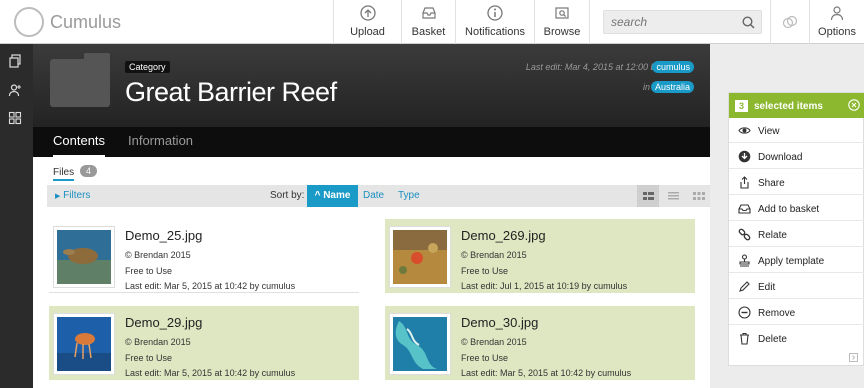 Image resolution: width=864 pixels, height=388 pixels. What do you see at coordinates (796, 286) in the screenshot?
I see `edit-action: Edit` at bounding box center [796, 286].